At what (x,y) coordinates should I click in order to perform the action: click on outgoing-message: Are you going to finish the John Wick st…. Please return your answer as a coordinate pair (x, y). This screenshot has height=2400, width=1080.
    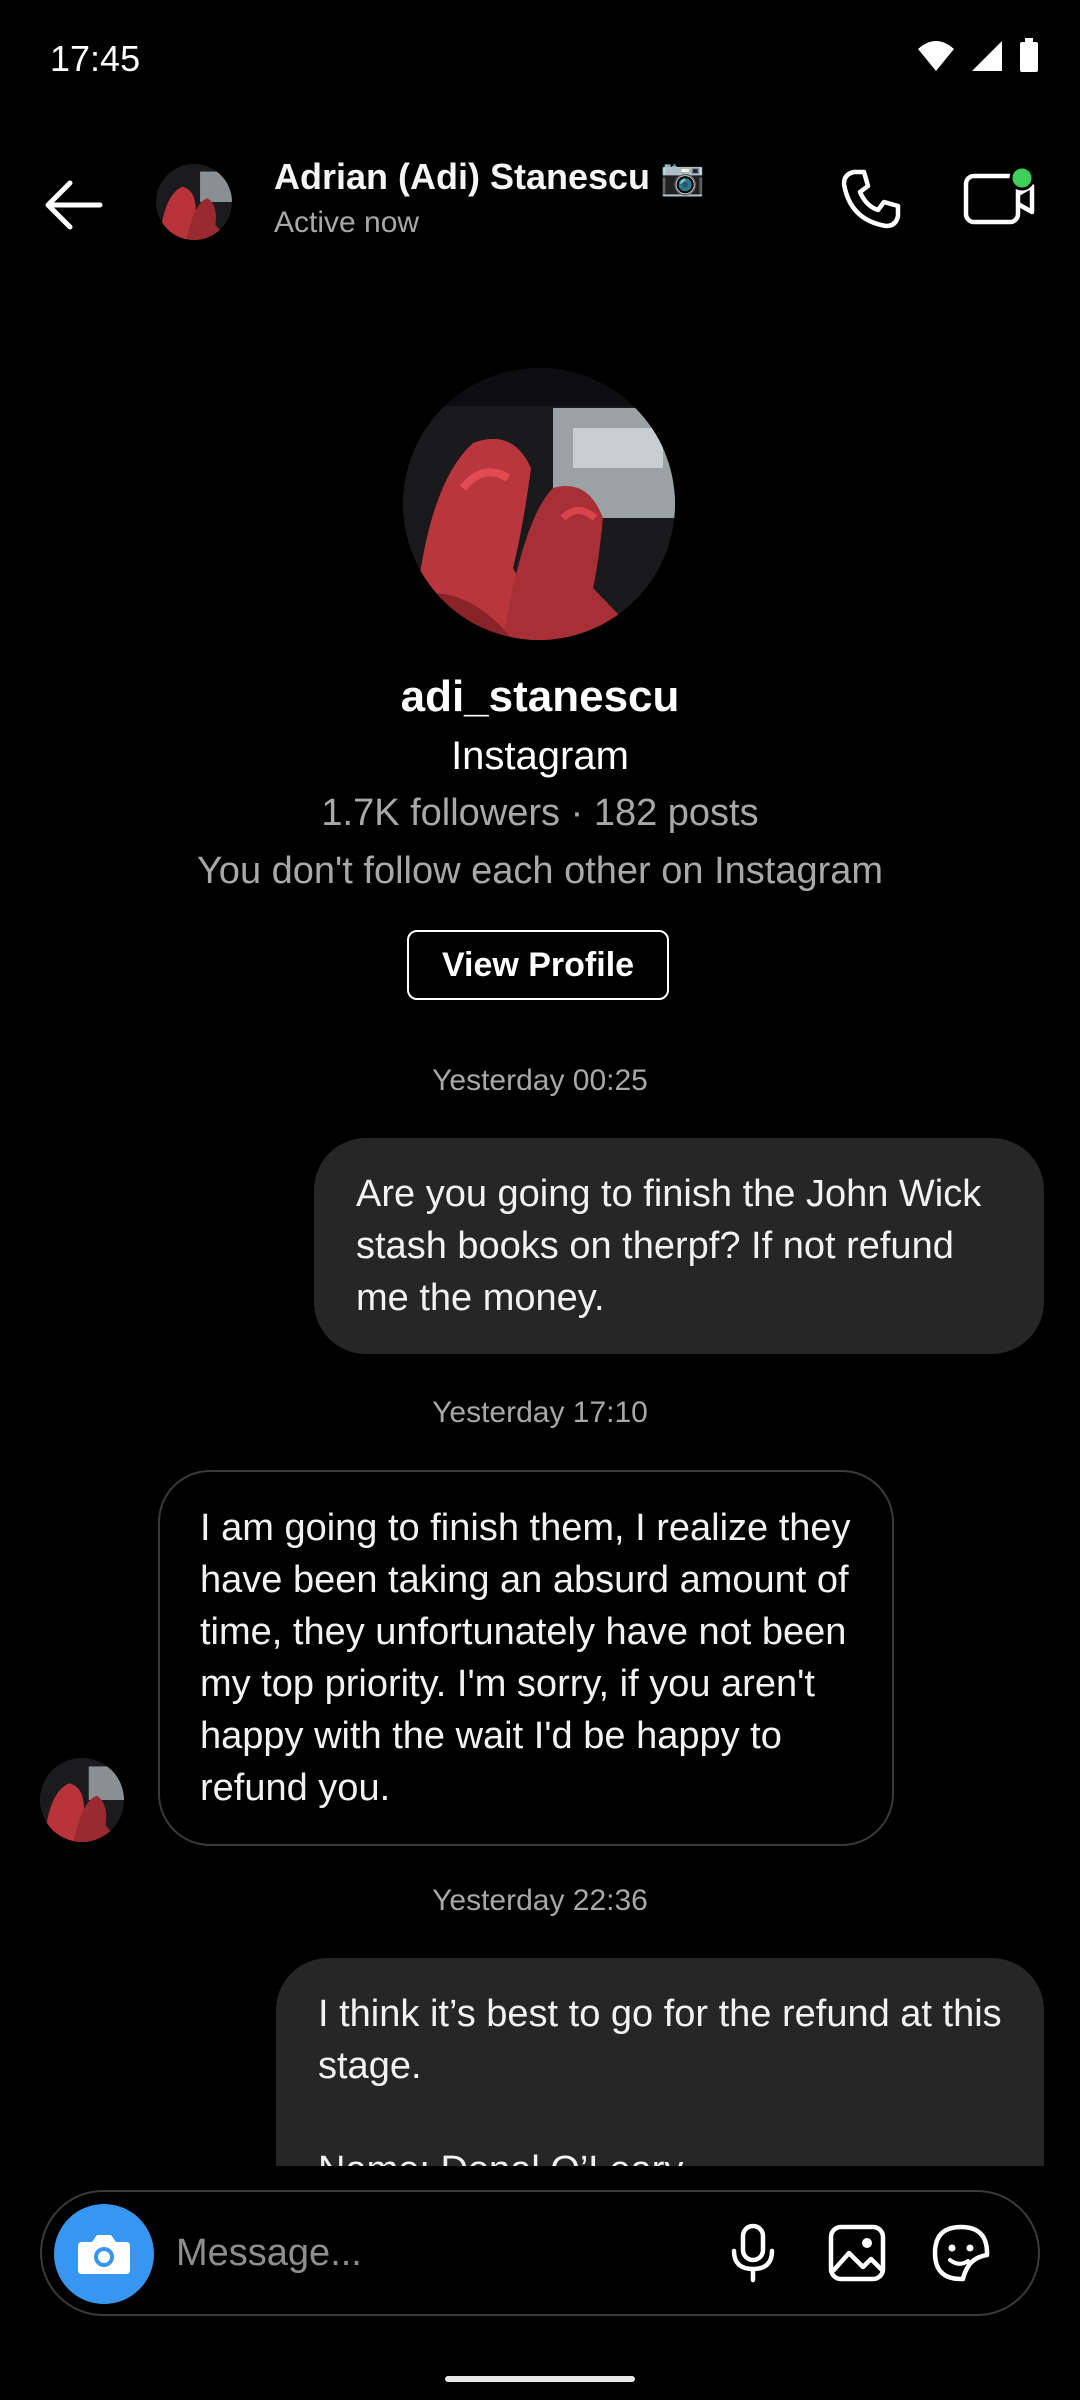
    Looking at the image, I should click on (679, 1246).